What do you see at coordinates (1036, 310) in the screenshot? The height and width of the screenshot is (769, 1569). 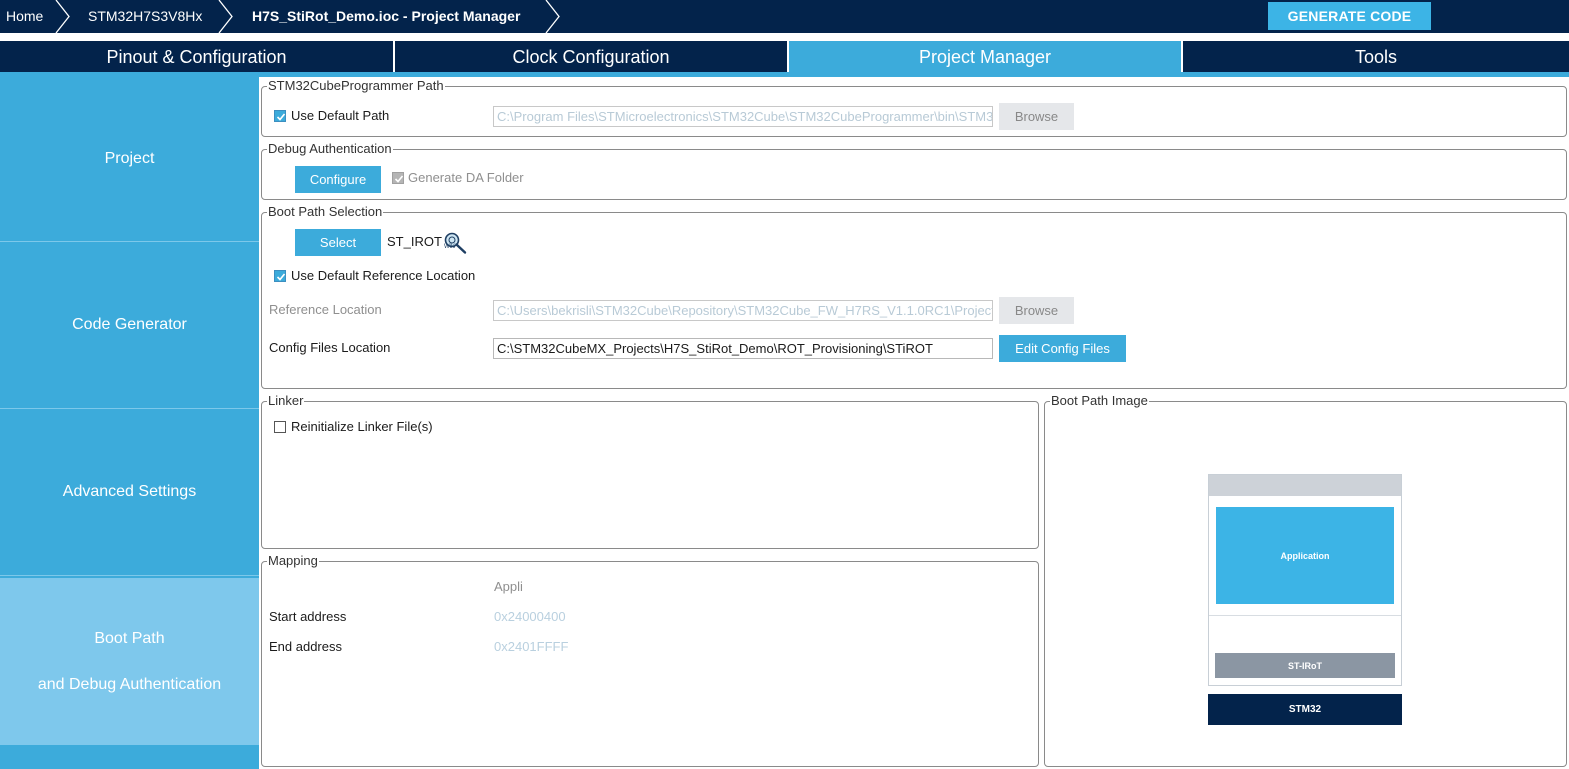 I see `reference-browse-button: Browse` at bounding box center [1036, 310].